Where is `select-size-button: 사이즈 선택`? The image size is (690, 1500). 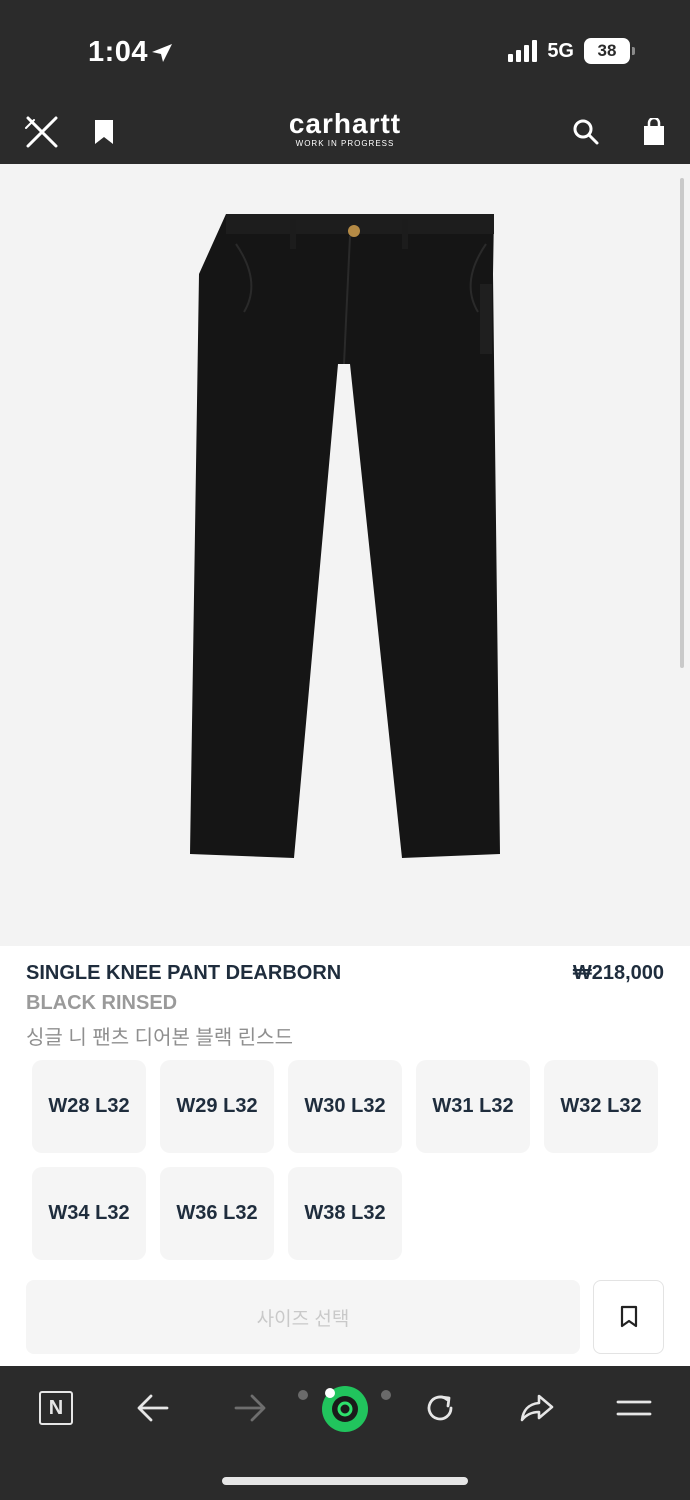
select-size-button: 사이즈 선택 is located at coordinates (303, 1317).